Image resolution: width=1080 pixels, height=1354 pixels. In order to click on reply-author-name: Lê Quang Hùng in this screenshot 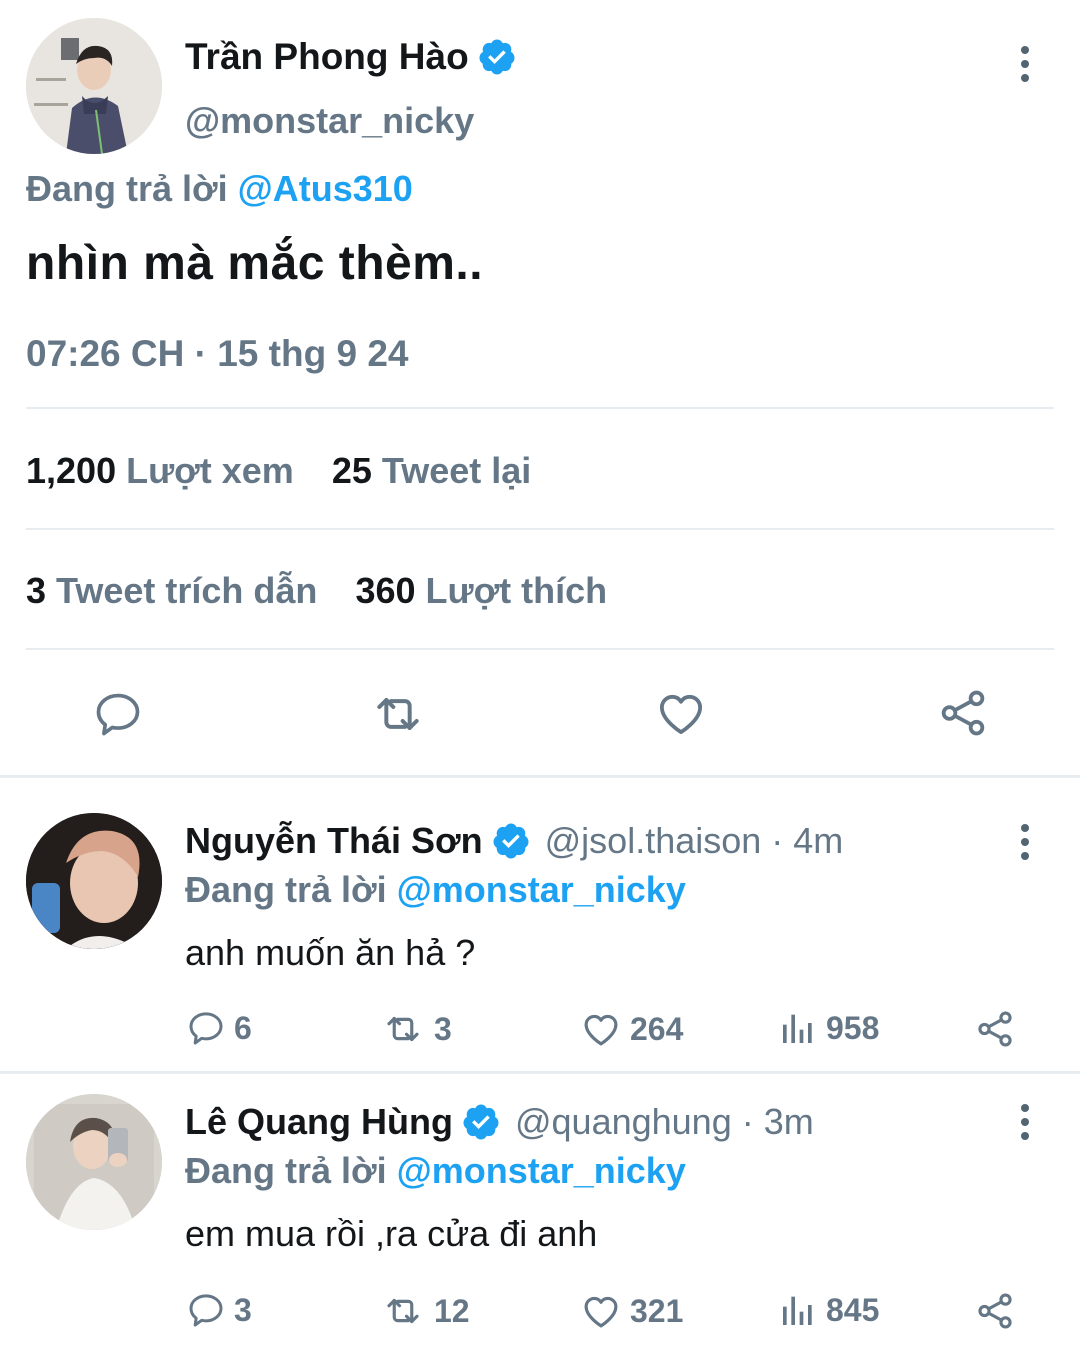, I will do `click(319, 1122)`.